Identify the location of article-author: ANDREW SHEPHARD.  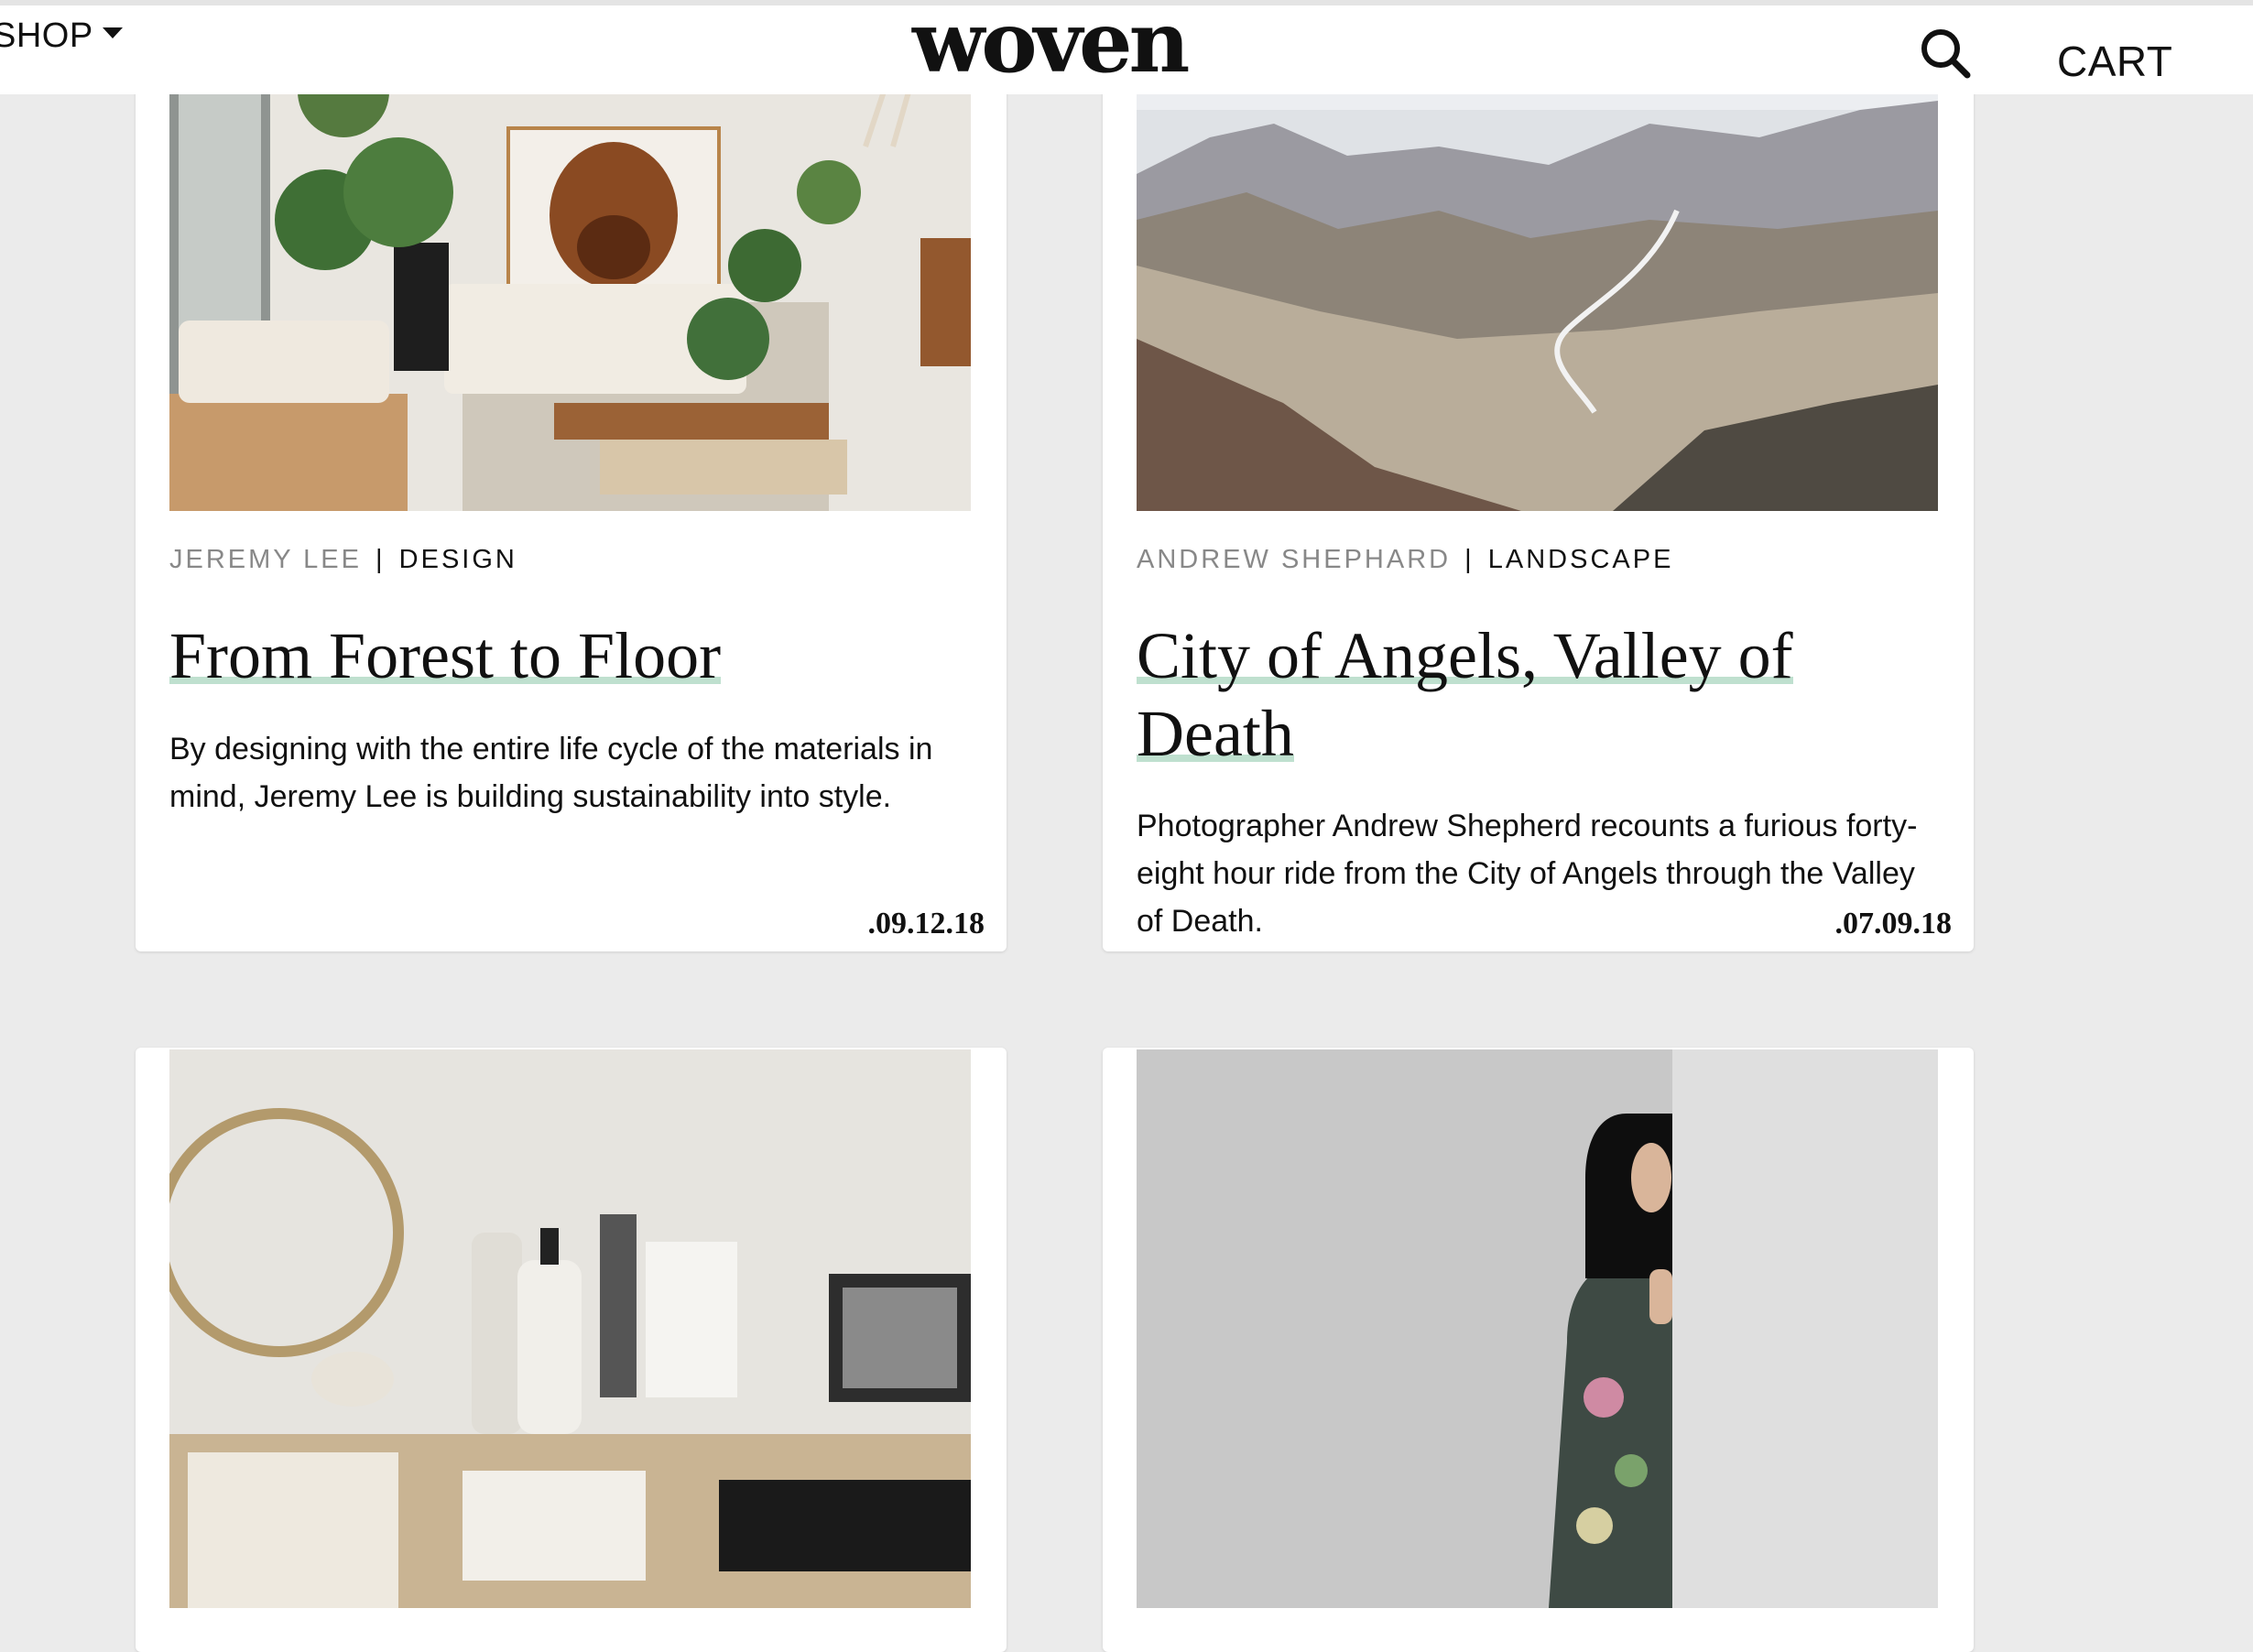
(1294, 559).